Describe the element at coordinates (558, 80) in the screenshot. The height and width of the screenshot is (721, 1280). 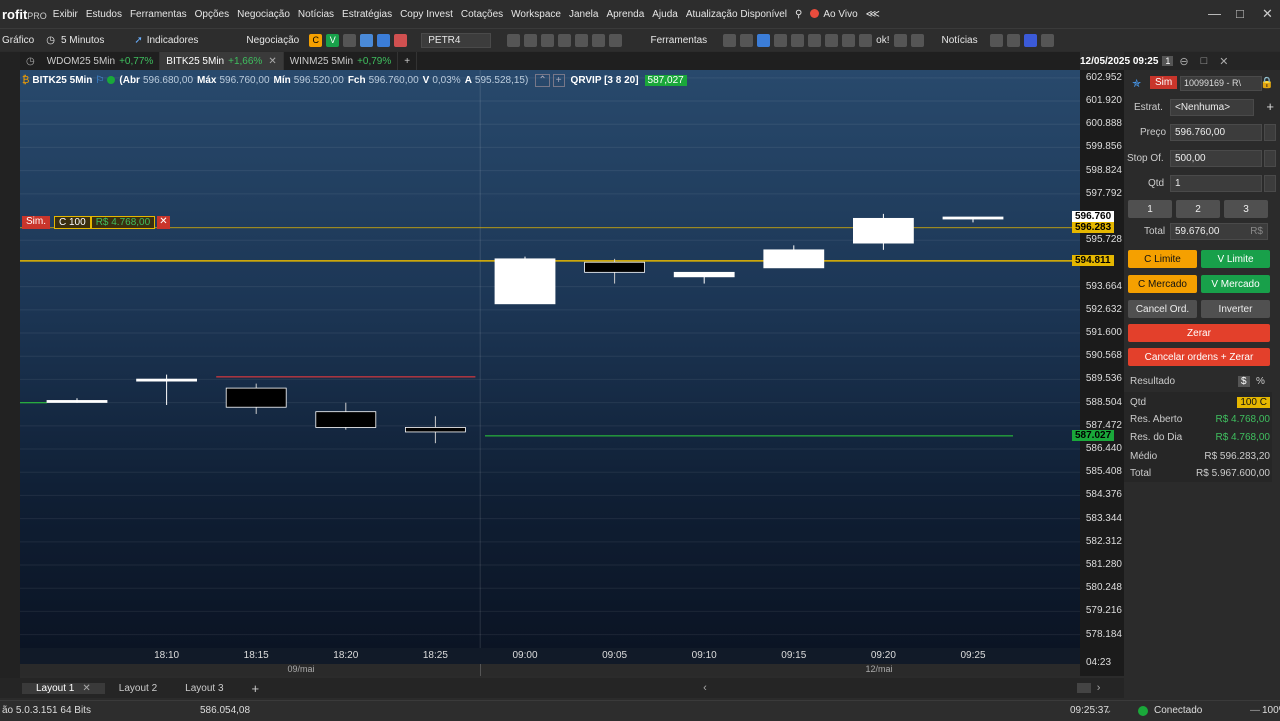
I see `add-study-icon: +` at that location.